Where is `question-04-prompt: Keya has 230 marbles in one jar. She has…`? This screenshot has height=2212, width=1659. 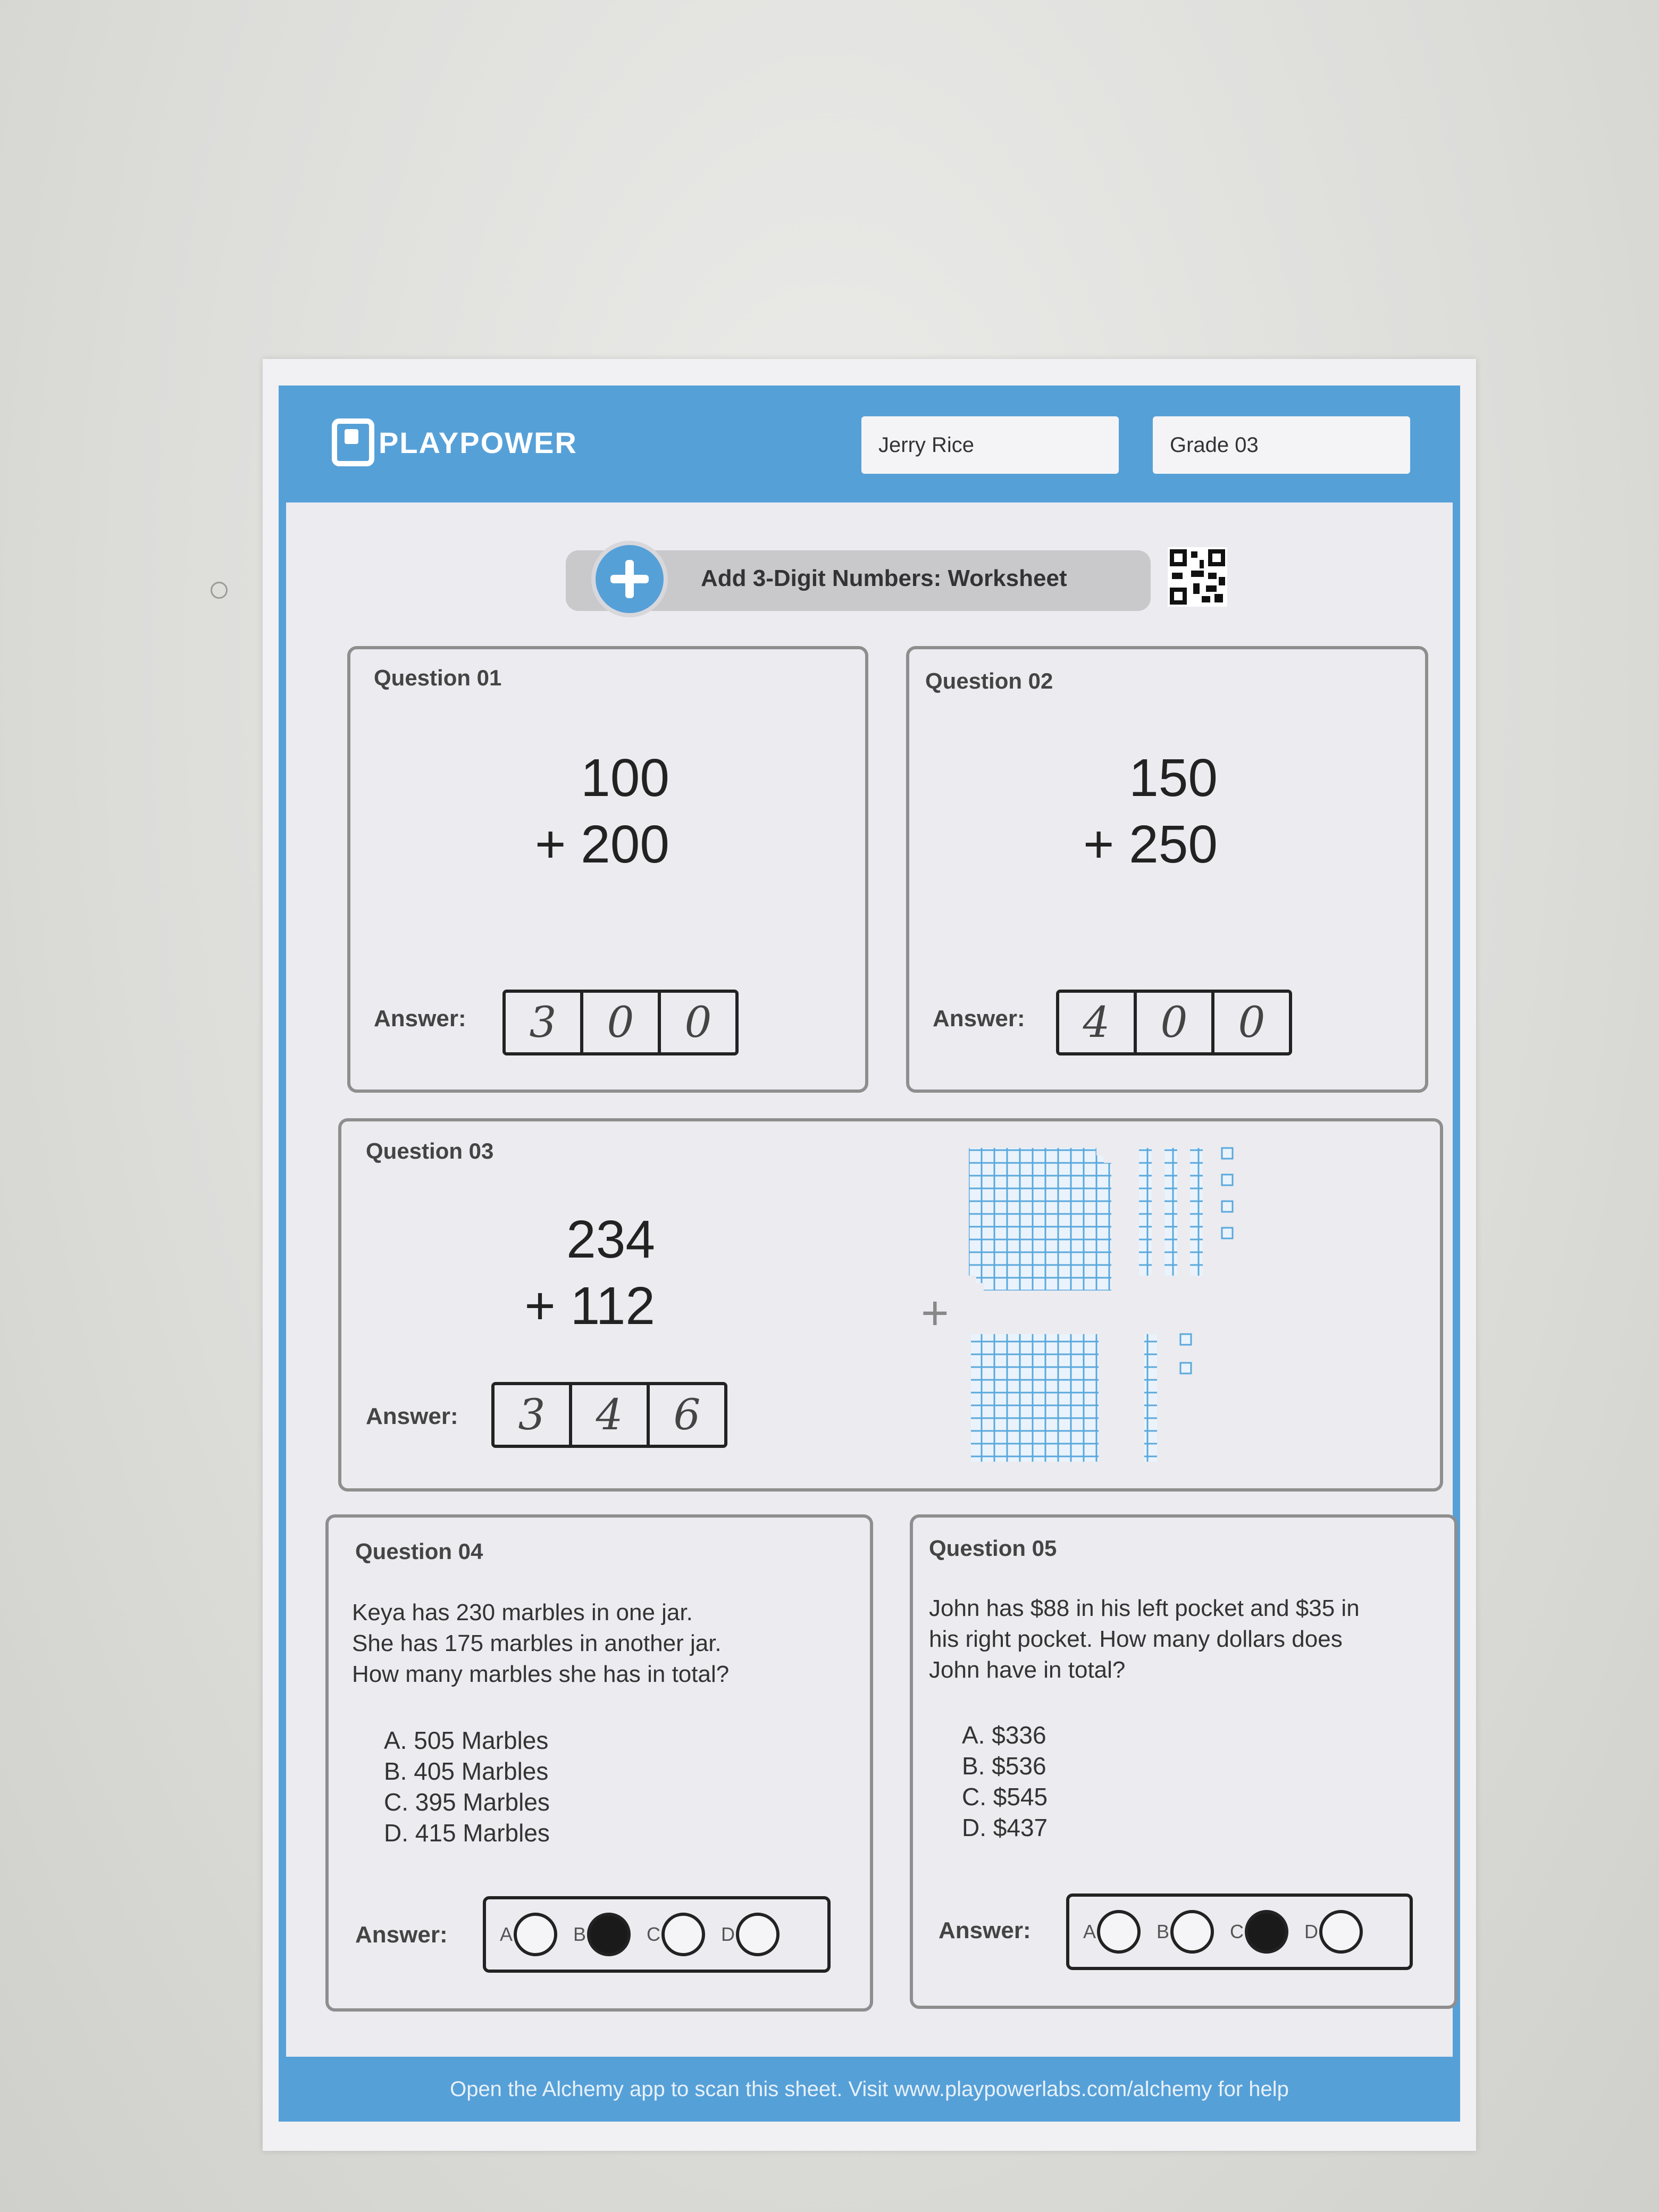
question-04-prompt: Keya has 230 marbles in one jar. She has… is located at coordinates (540, 1643).